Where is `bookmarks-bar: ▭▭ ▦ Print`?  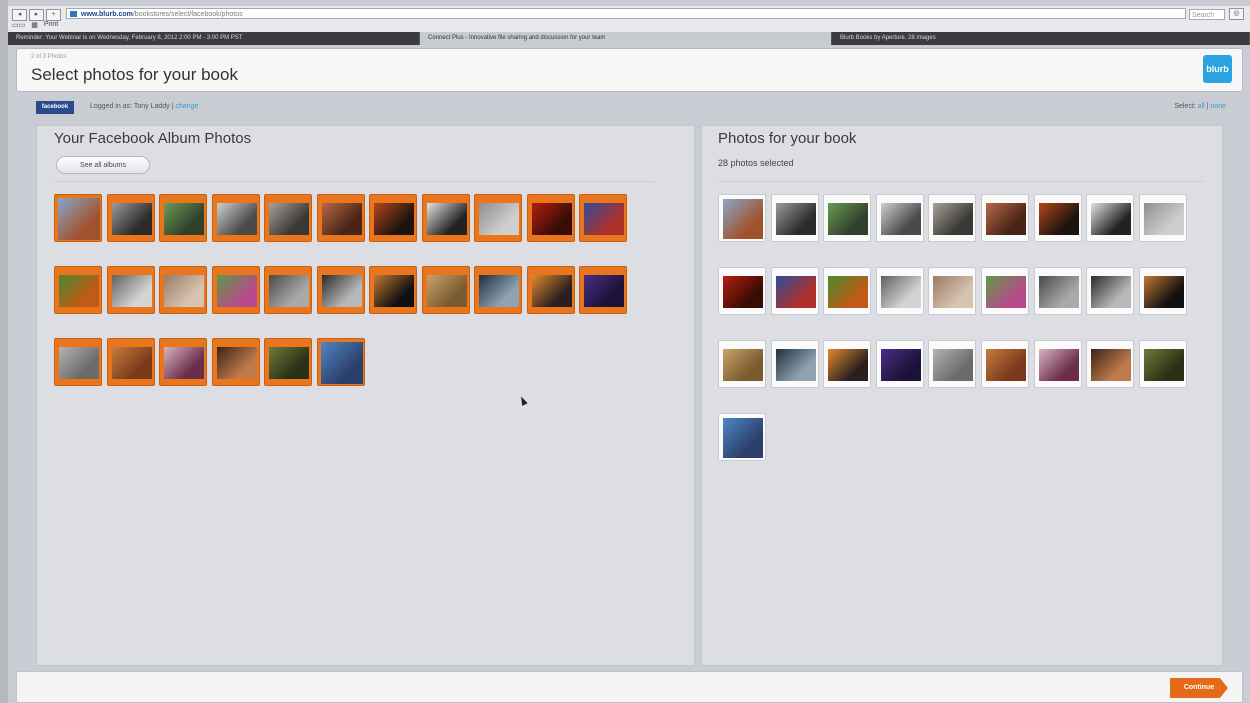
bookmarks-bar: ▭▭ ▦ Print is located at coordinates (35, 25).